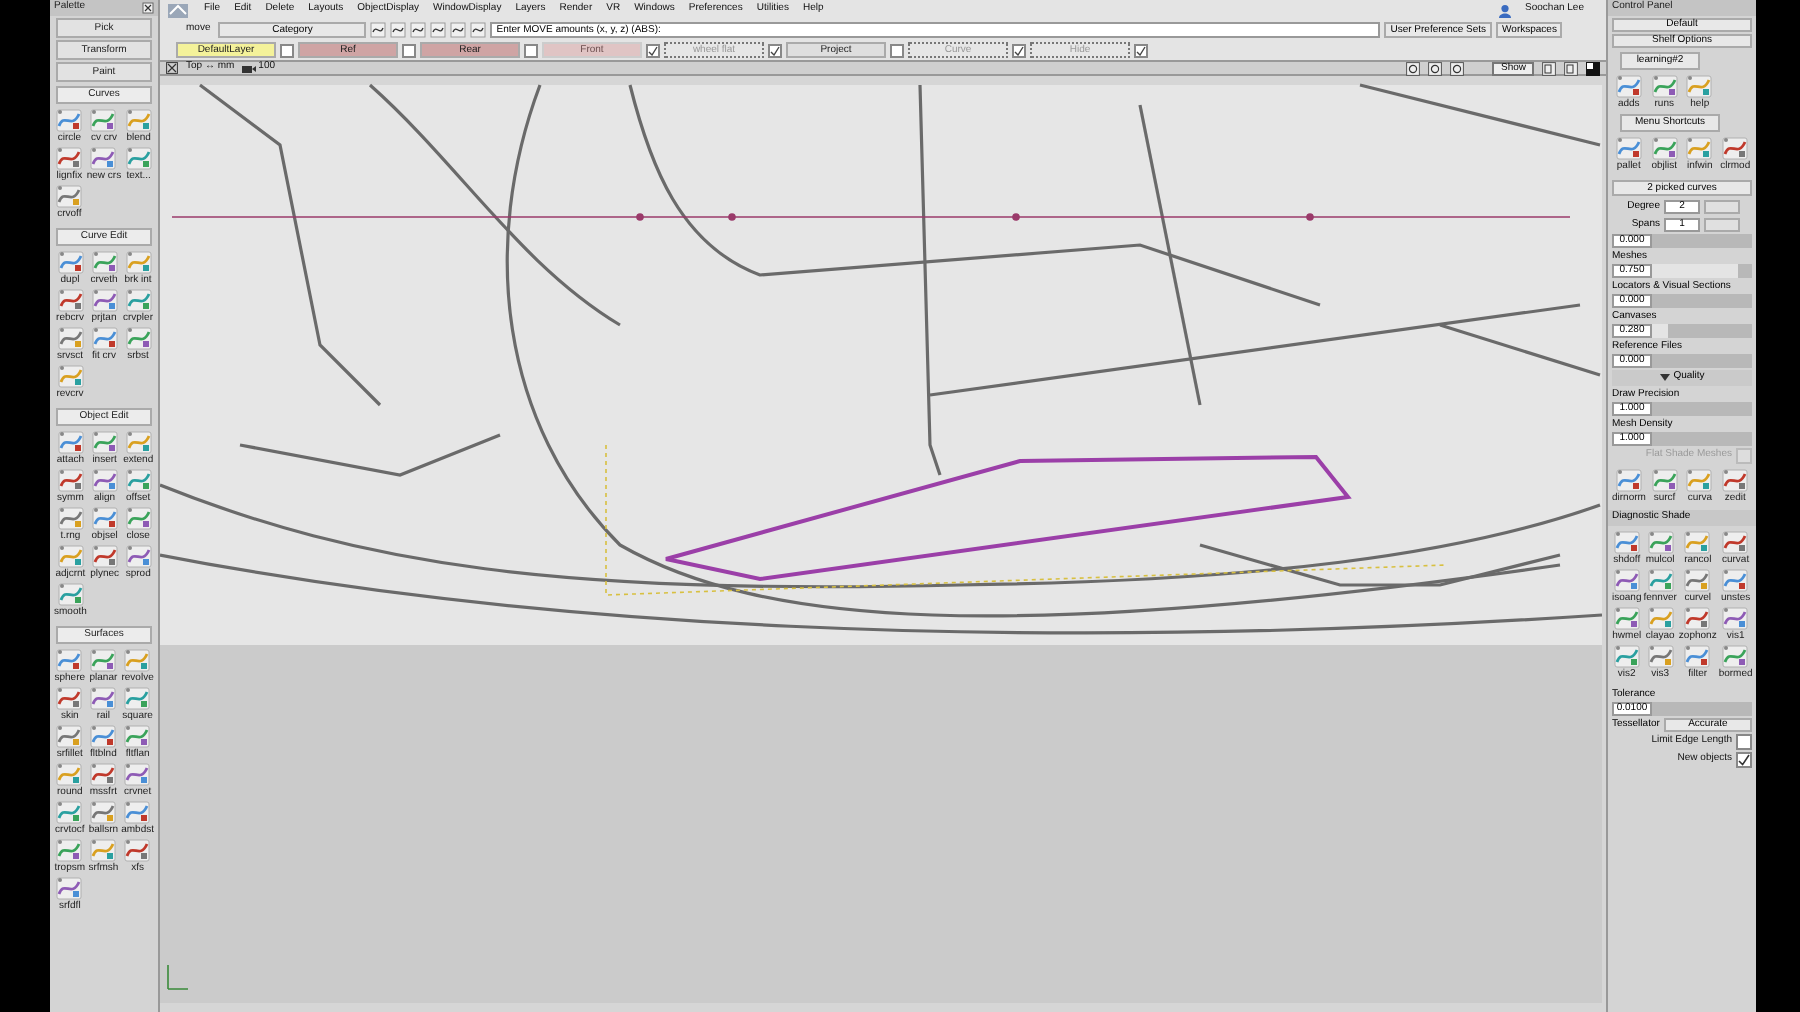 The width and height of the screenshot is (1800, 1012). Describe the element at coordinates (1435, 68) in the screenshot. I see `rotate-icon` at that location.